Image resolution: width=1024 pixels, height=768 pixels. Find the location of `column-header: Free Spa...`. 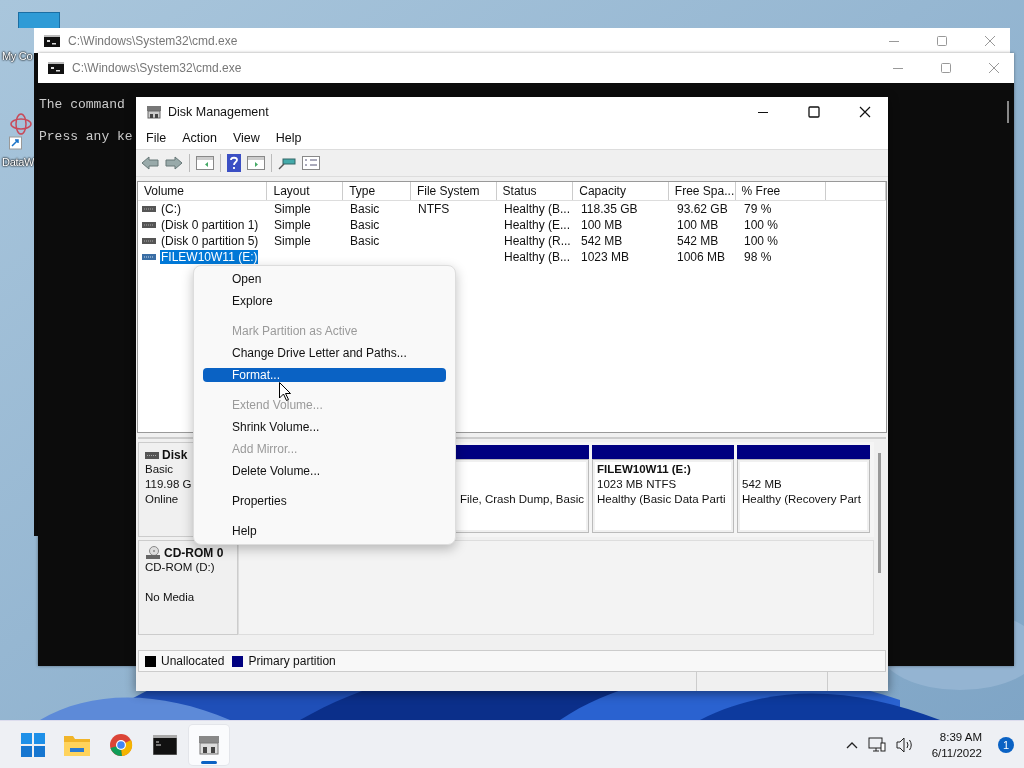

column-header: Free Spa... is located at coordinates (702, 191).